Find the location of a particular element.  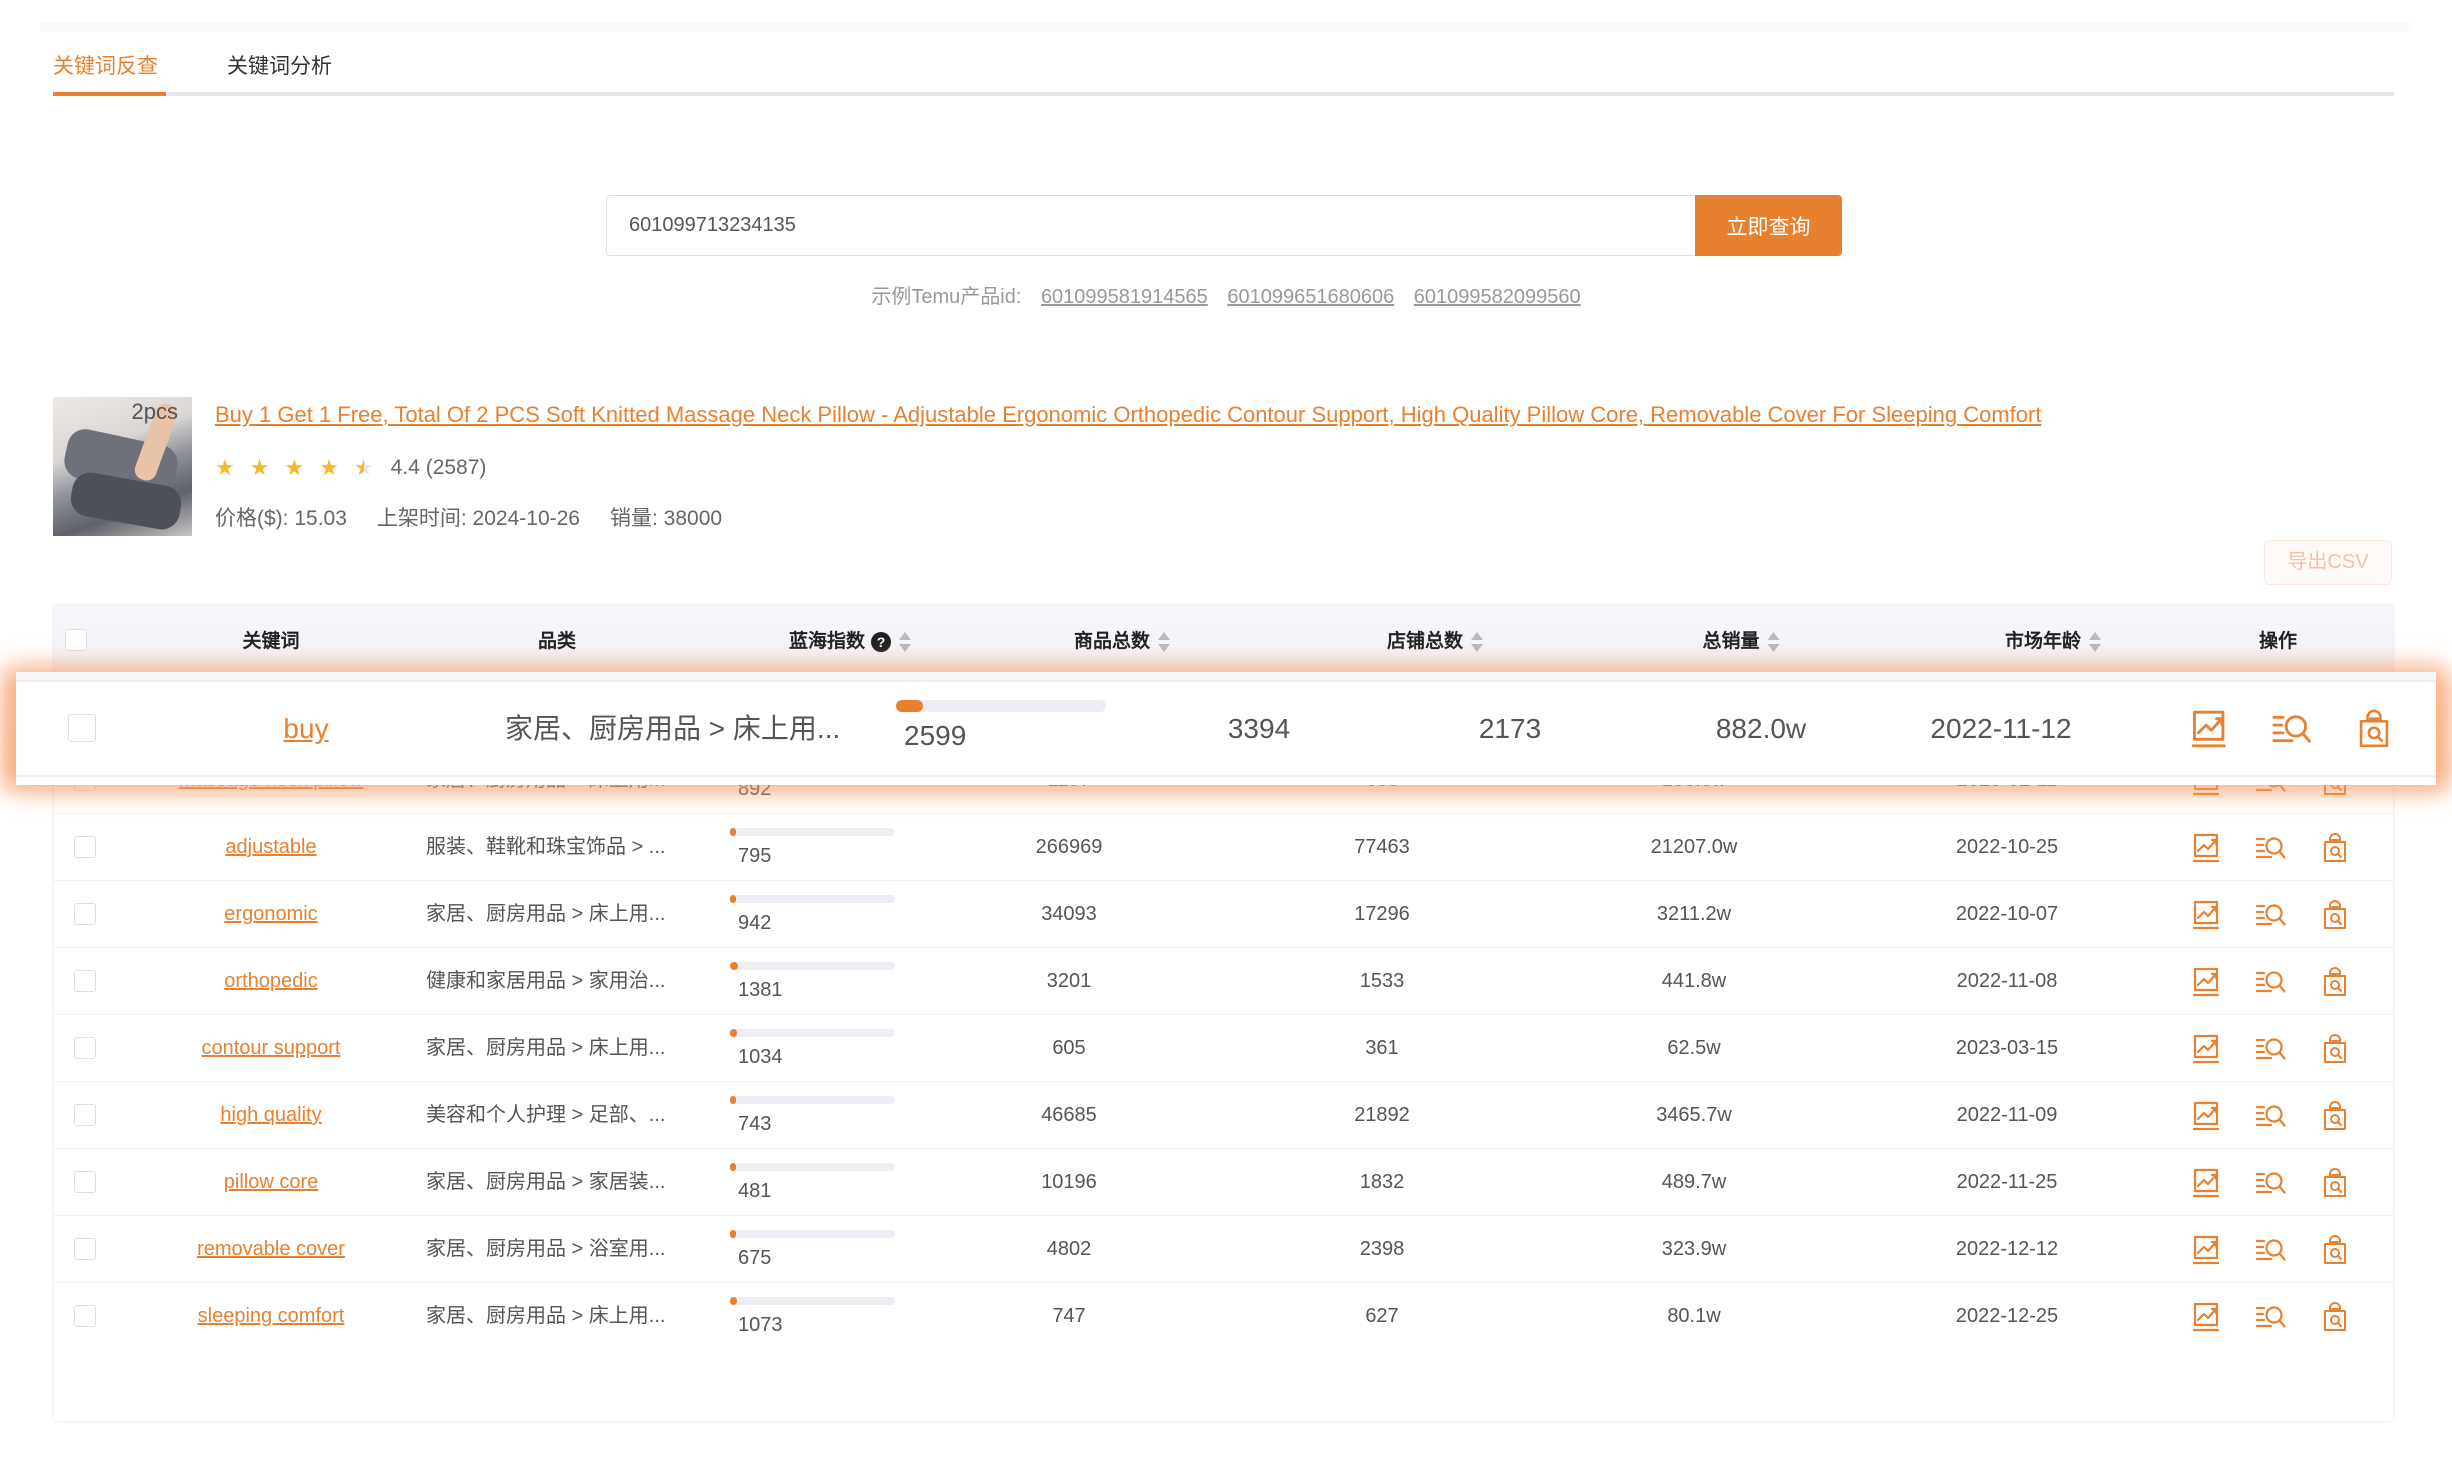

tab-keyword-reverse-lookup: 关键词反查 is located at coordinates (105, 65).